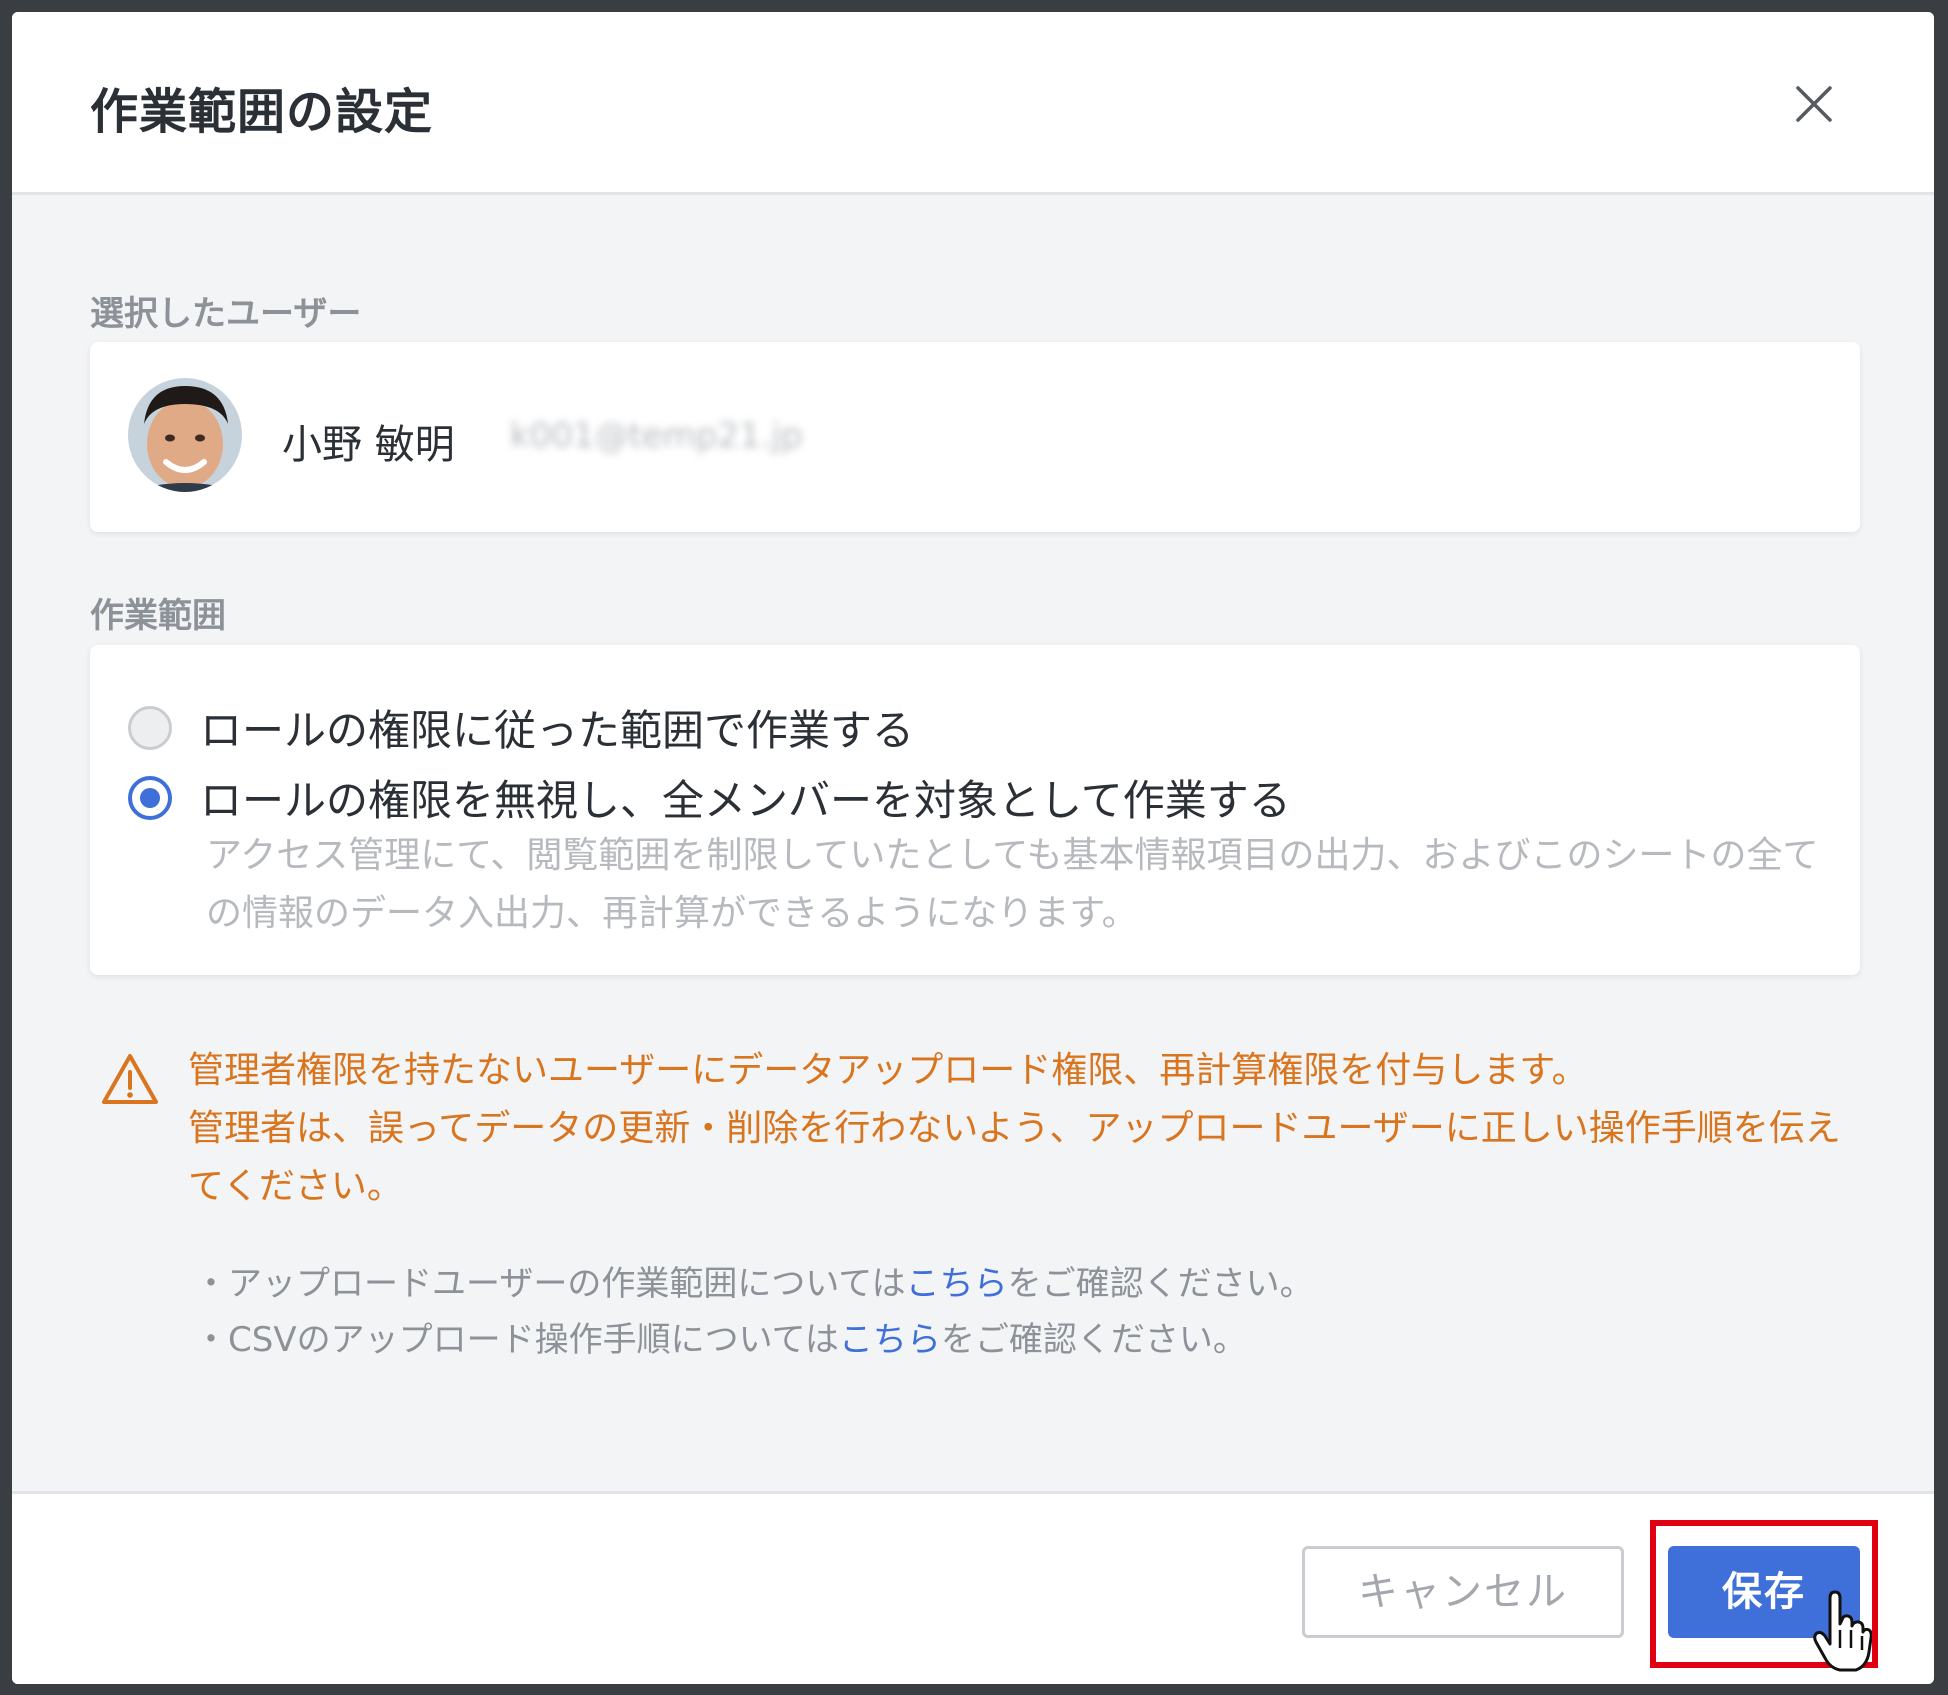  I want to click on close-icon, so click(1814, 104).